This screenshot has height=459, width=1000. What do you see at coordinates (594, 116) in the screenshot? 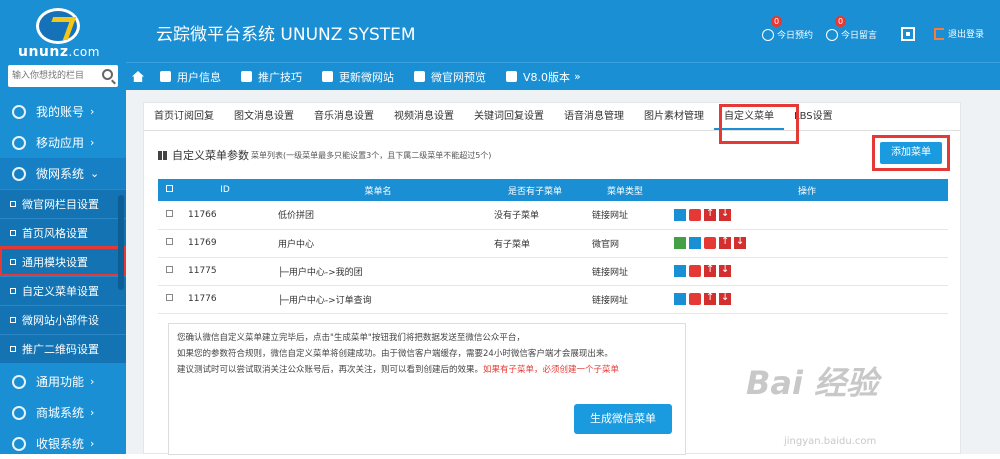
I see `tab-voice-message: 语音消息管理` at bounding box center [594, 116].